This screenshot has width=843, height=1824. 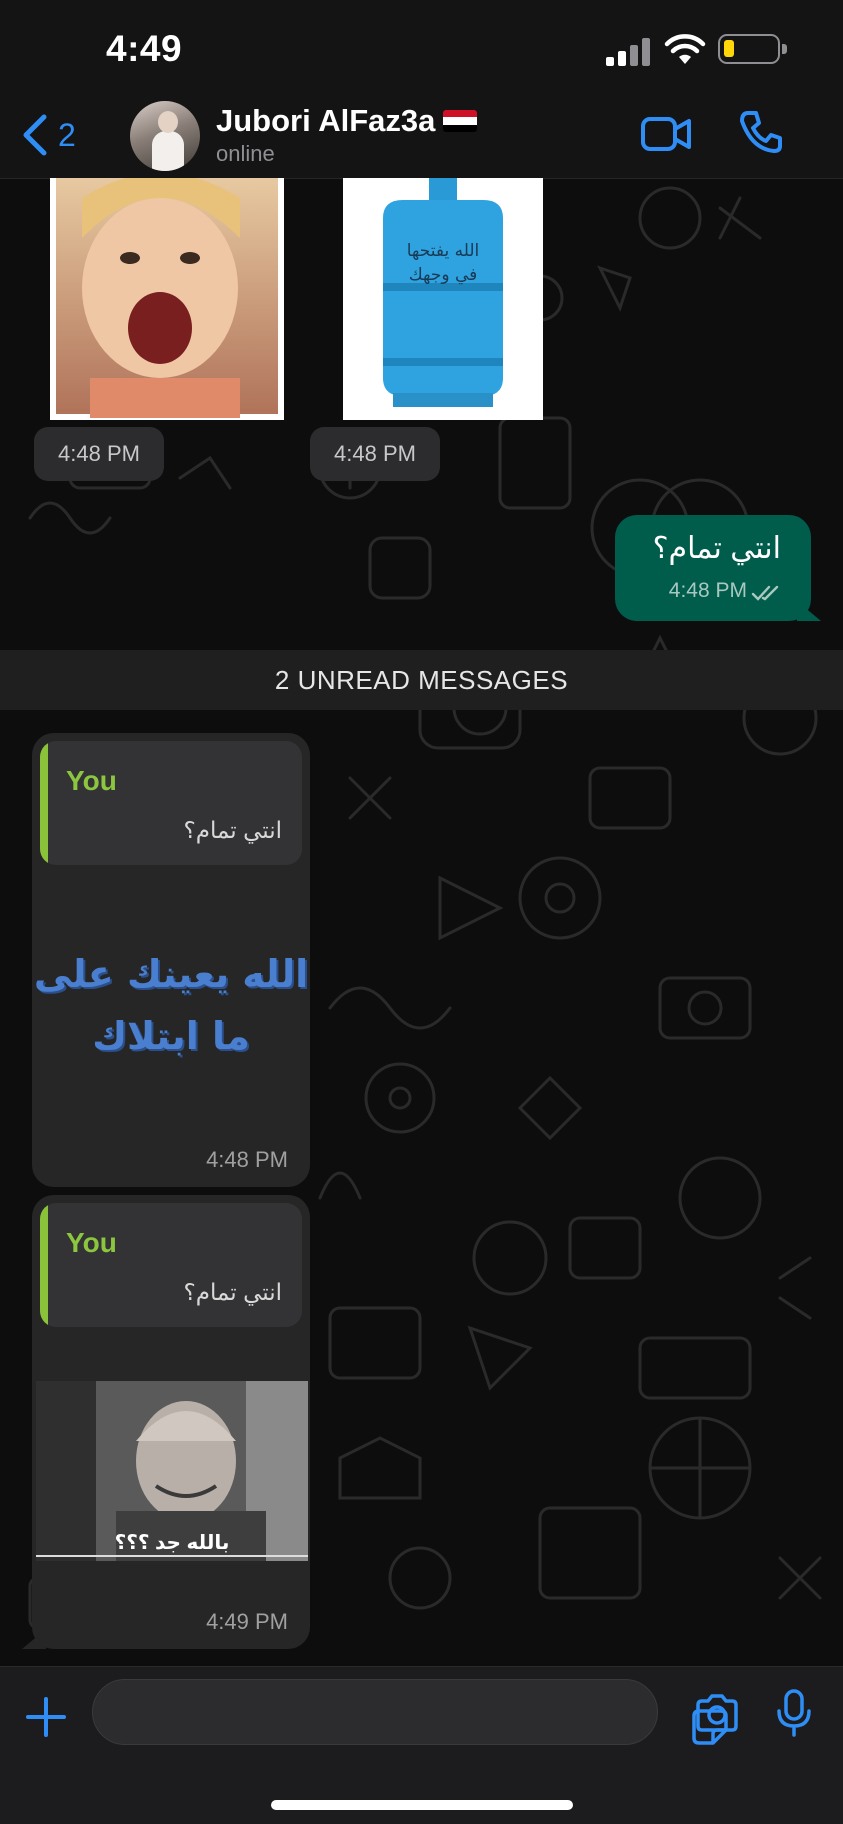 What do you see at coordinates (761, 132) in the screenshot?
I see `phone-icon` at bounding box center [761, 132].